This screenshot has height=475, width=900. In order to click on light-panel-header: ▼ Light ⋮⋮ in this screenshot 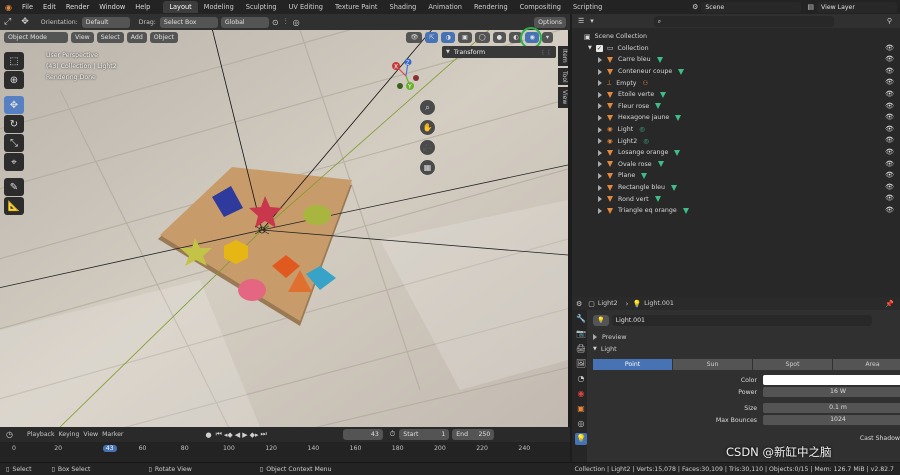, I will do `click(746, 349)`.